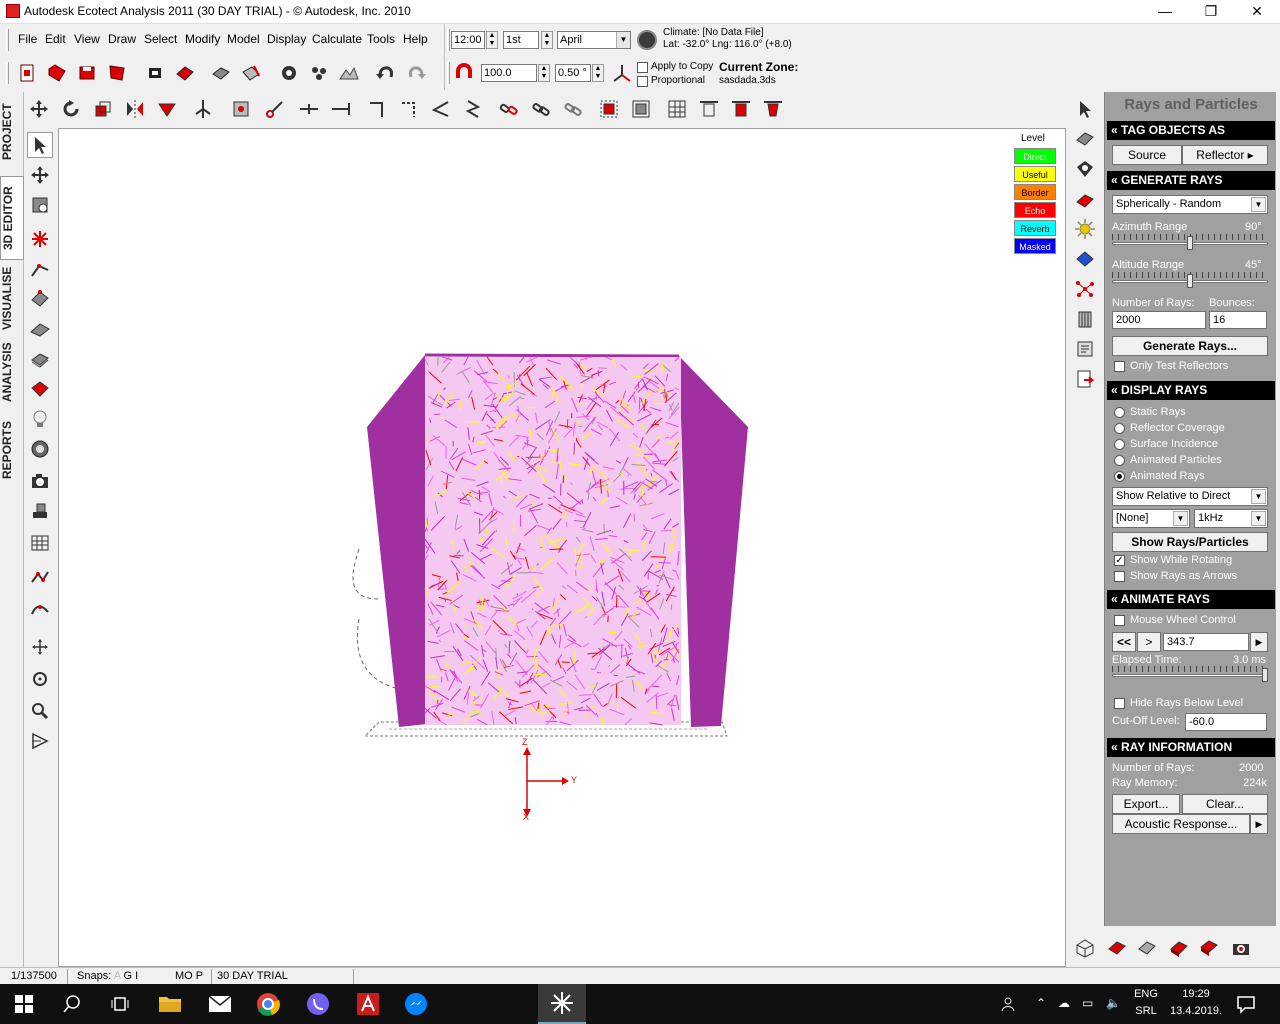  Describe the element at coordinates (27, 73) in the screenshot. I see `new-file-icon` at that location.